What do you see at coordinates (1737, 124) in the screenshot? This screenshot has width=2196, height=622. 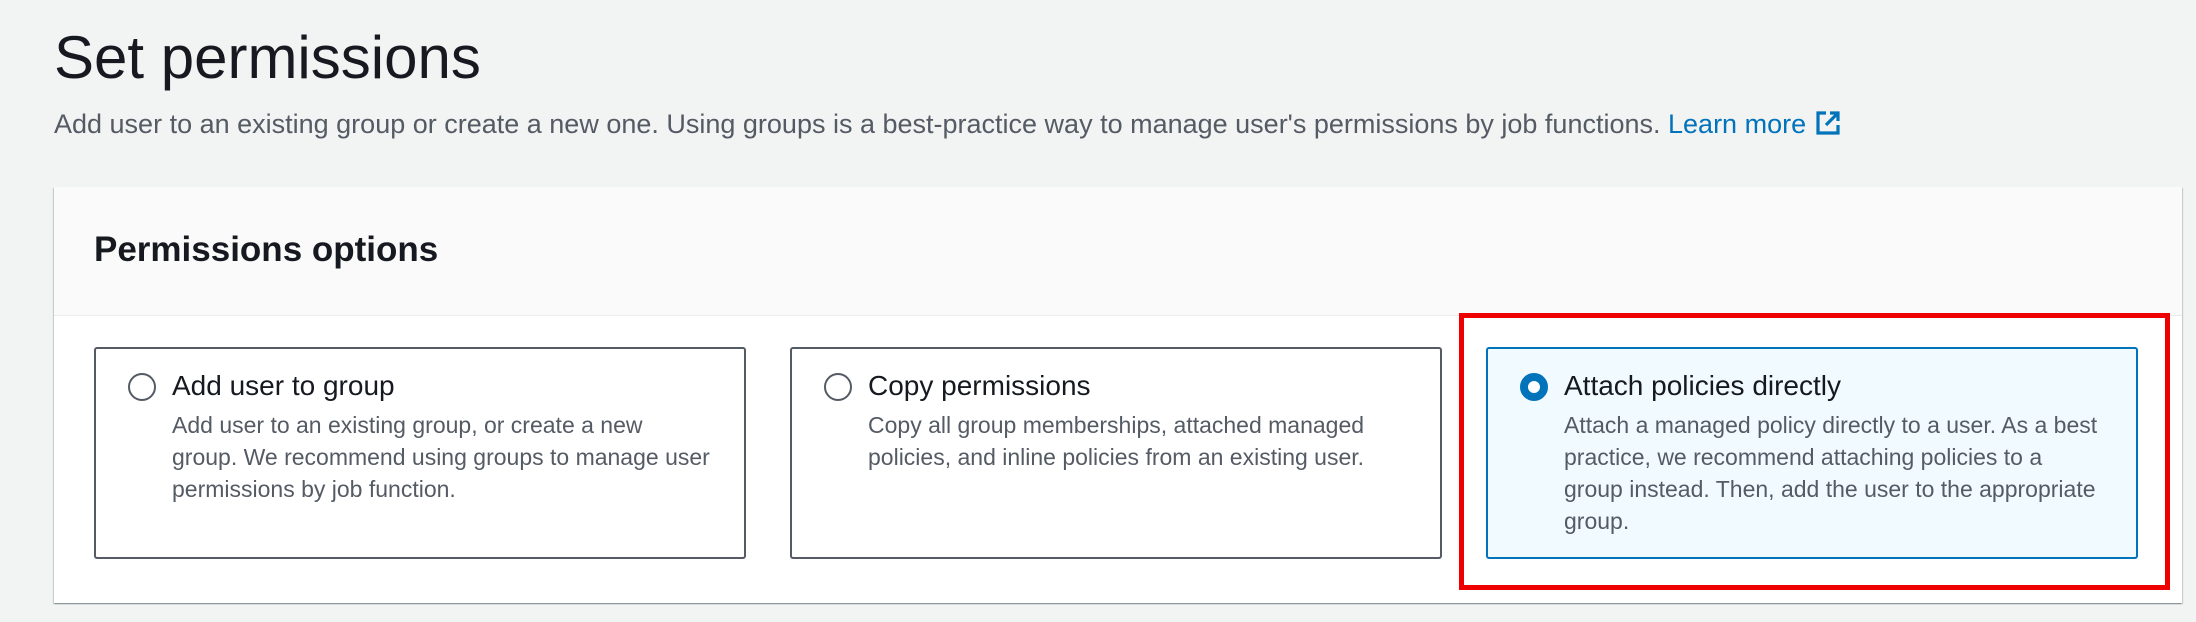 I see `learn-more-label: Learn more` at bounding box center [1737, 124].